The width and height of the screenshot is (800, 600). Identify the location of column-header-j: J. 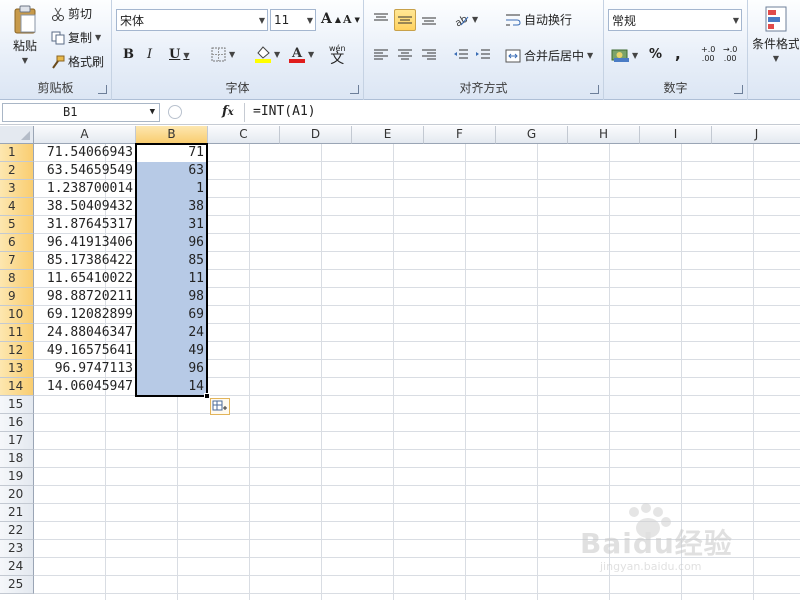
(756, 135).